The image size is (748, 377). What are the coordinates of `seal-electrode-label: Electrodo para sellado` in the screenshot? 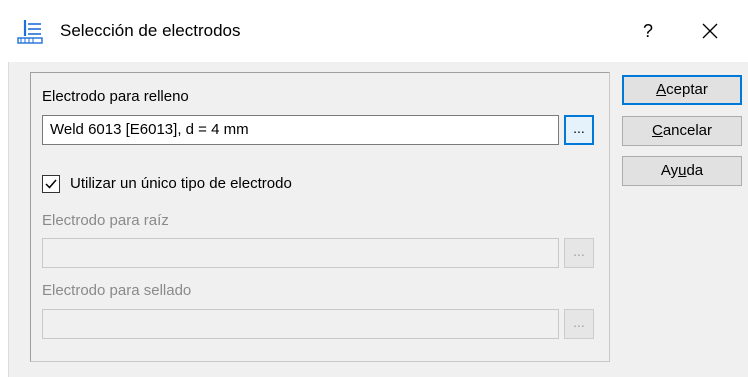 It's located at (117, 290).